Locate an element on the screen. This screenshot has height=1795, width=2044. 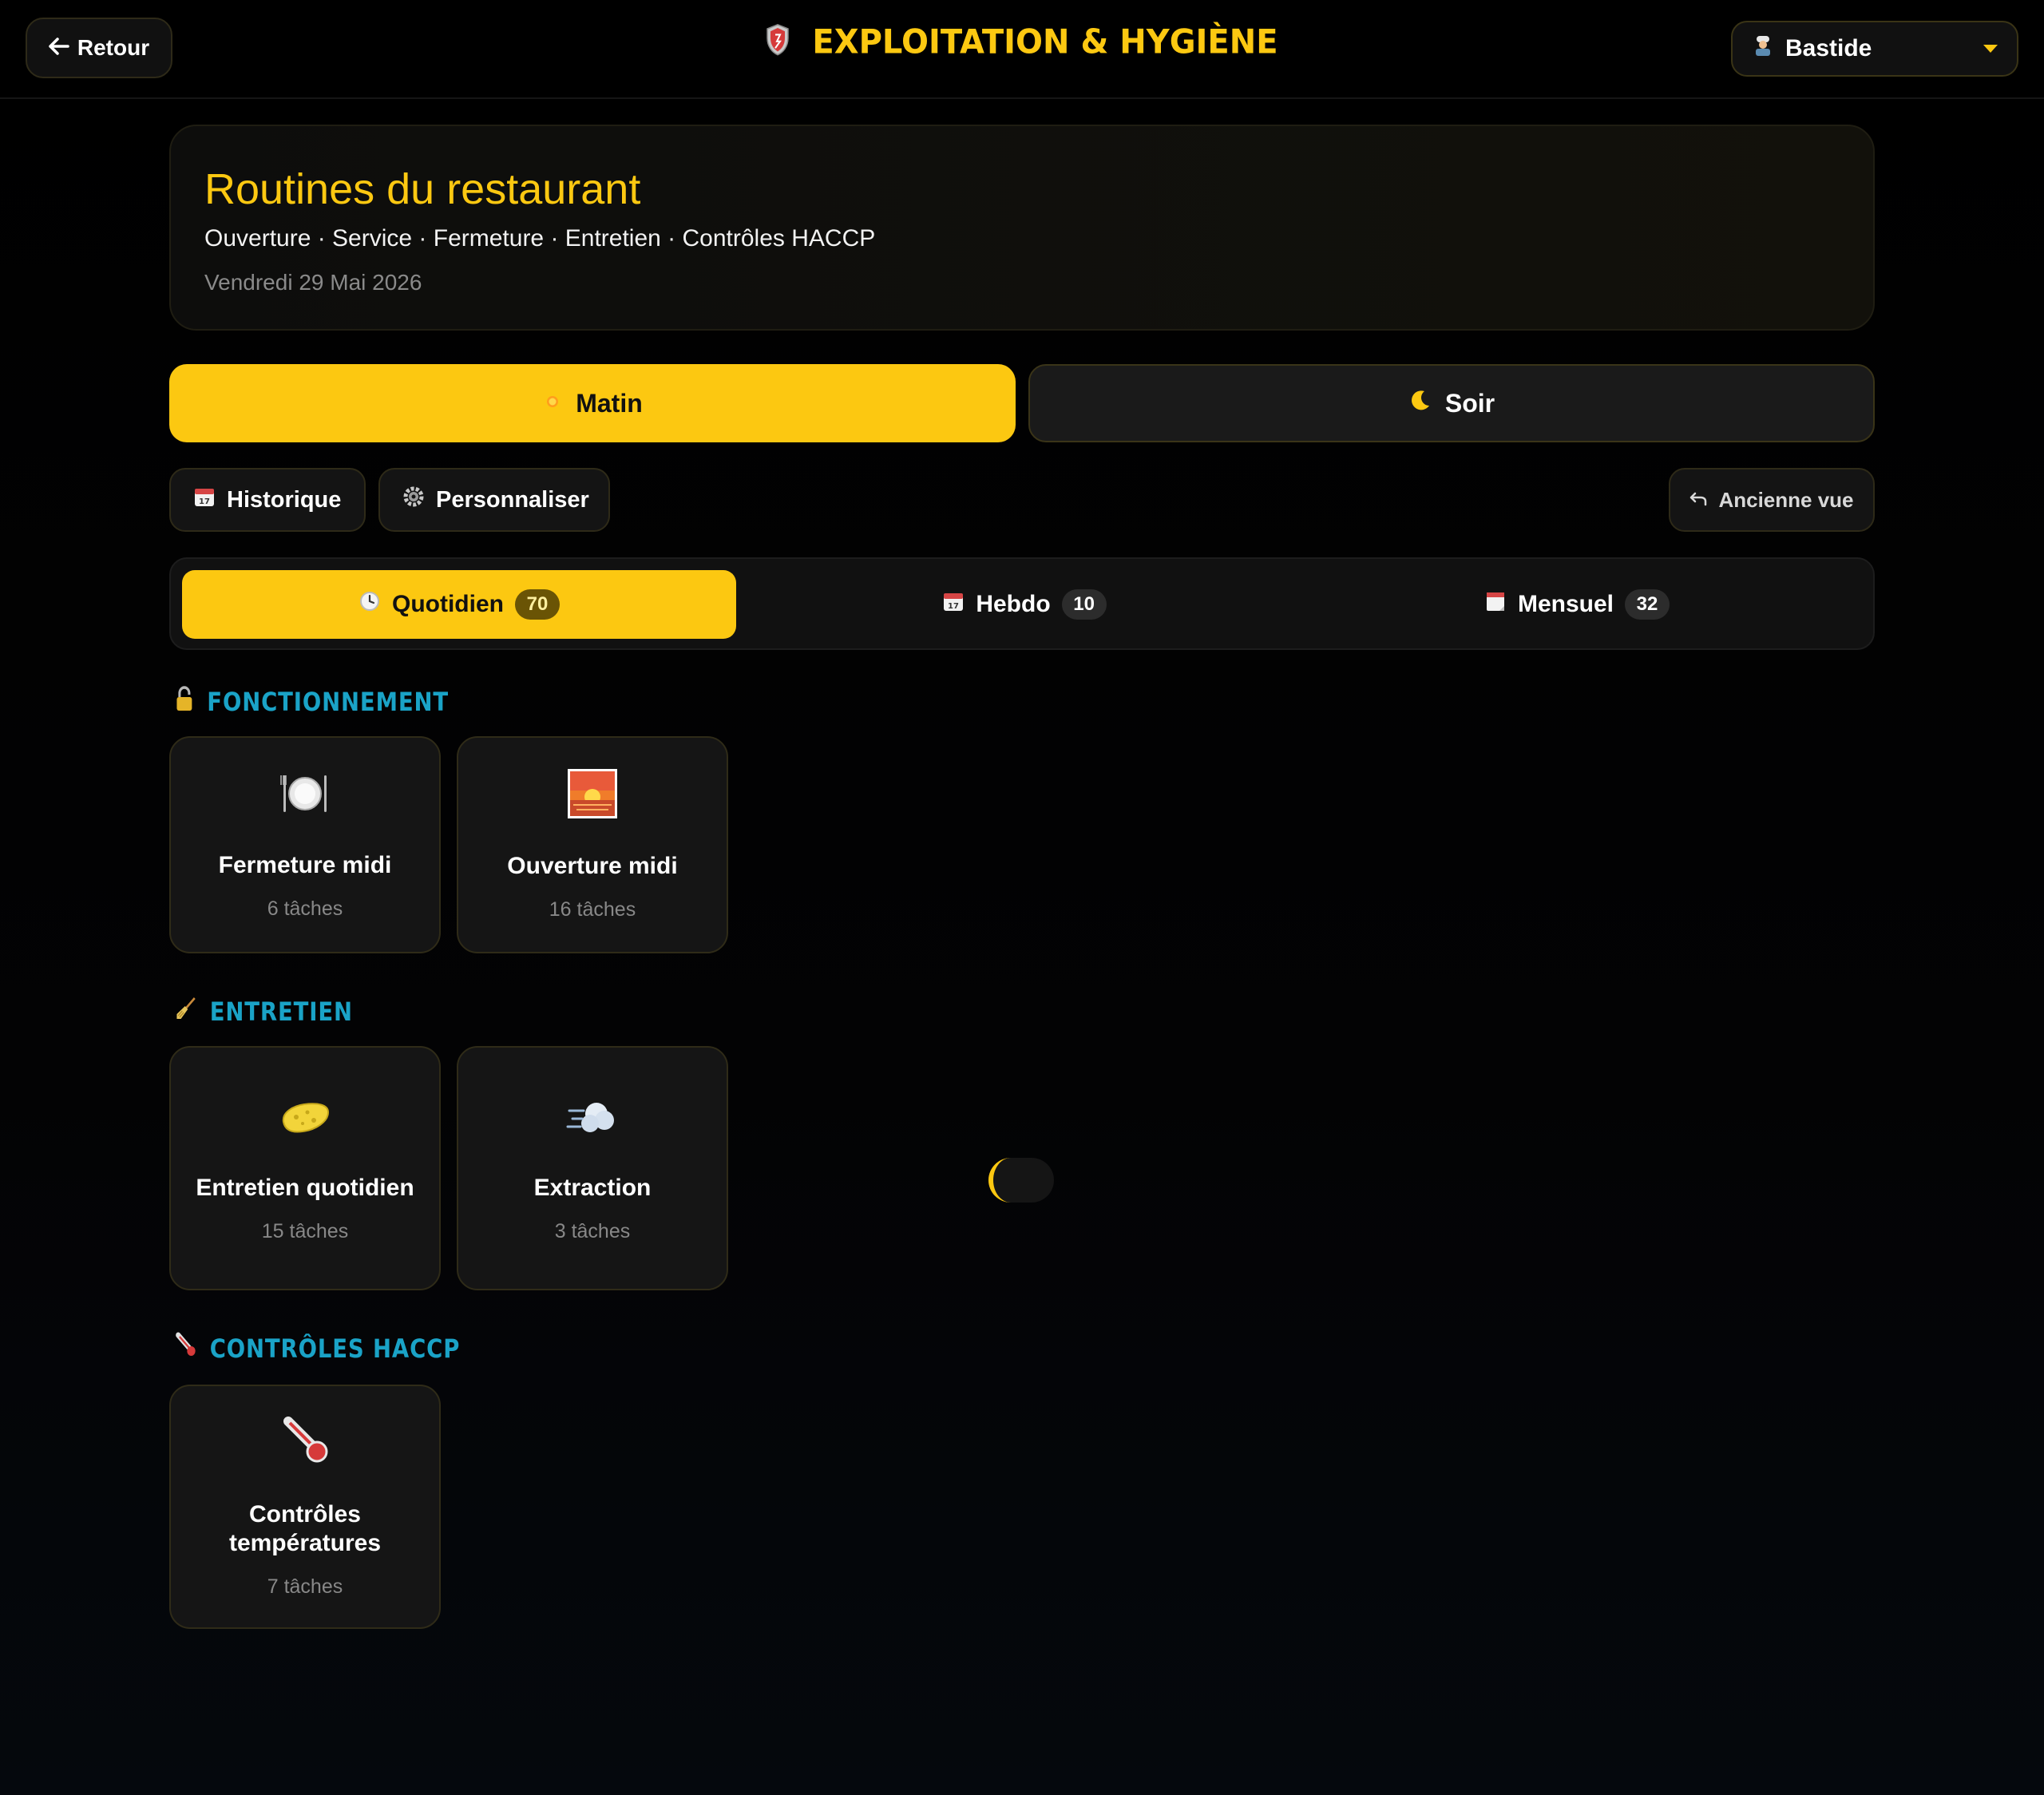
frequency-tabs: Quotidien 70 17 Hebdo 10 Mensuel 32 is located at coordinates (1022, 603).